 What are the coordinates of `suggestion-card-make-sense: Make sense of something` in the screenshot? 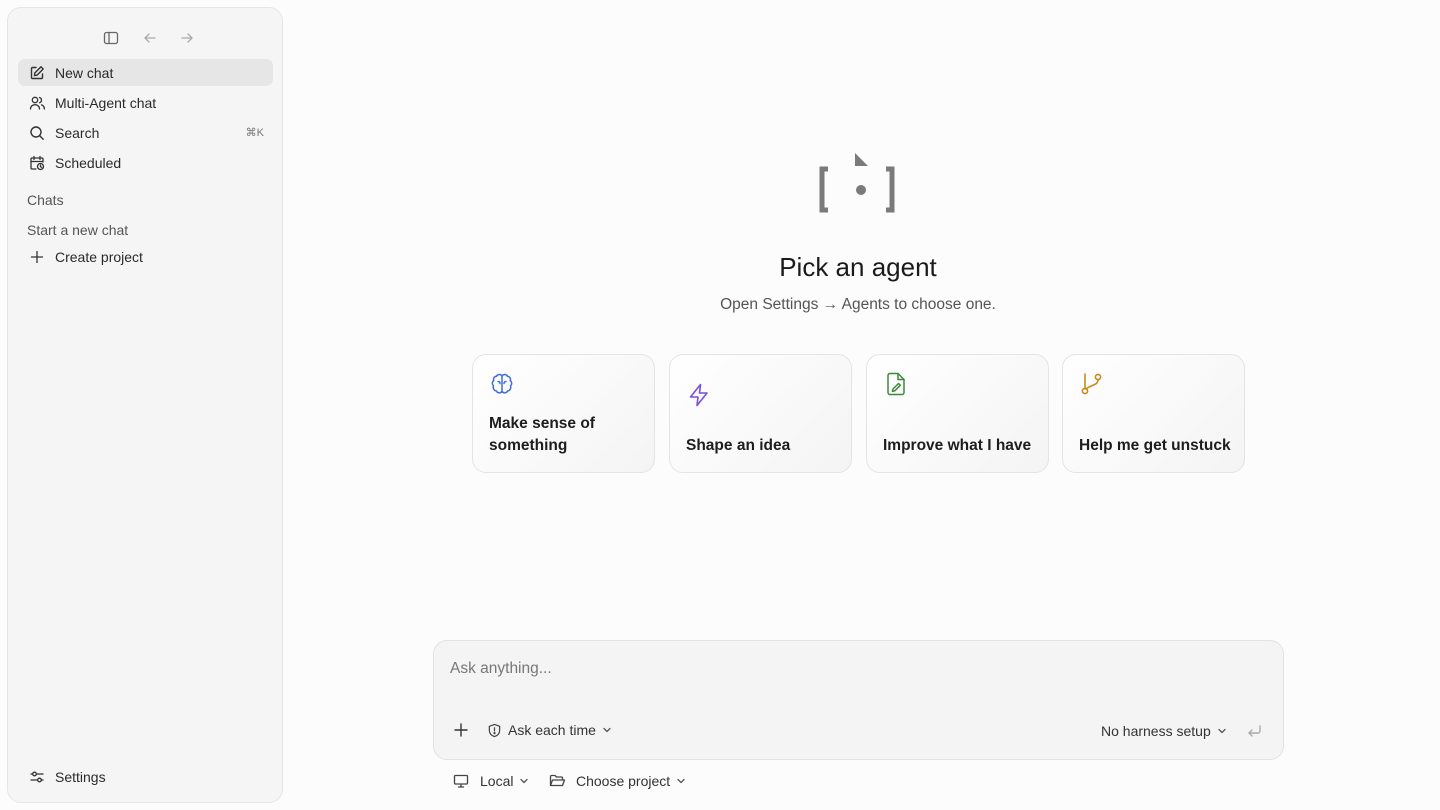 It's located at (563, 413).